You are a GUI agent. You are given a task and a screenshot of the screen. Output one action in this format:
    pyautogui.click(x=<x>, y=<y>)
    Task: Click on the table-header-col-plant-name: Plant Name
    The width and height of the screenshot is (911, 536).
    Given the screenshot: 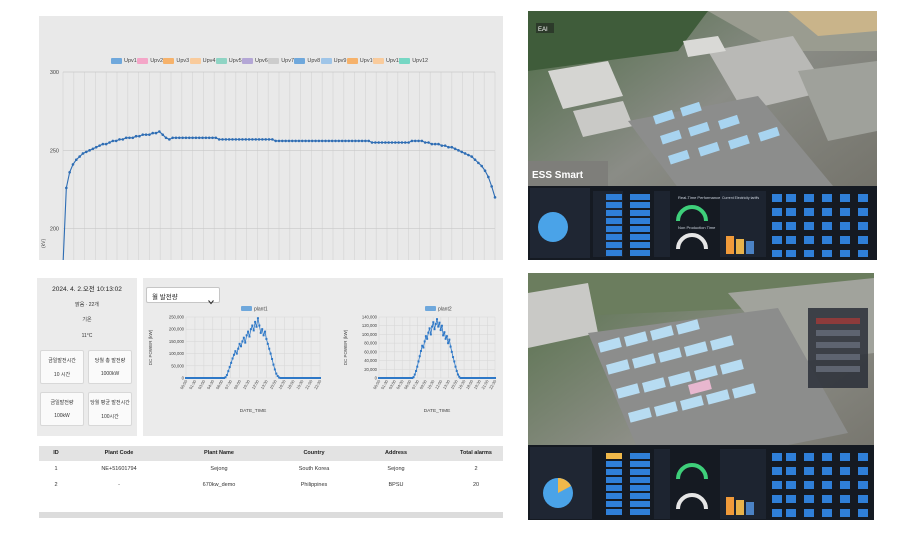 What is the action you would take?
    pyautogui.click(x=219, y=453)
    